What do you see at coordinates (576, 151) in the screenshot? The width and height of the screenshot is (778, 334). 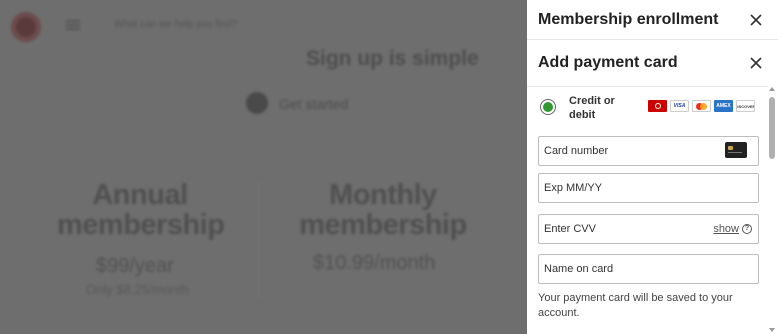 I see `card-number-label: Card number` at bounding box center [576, 151].